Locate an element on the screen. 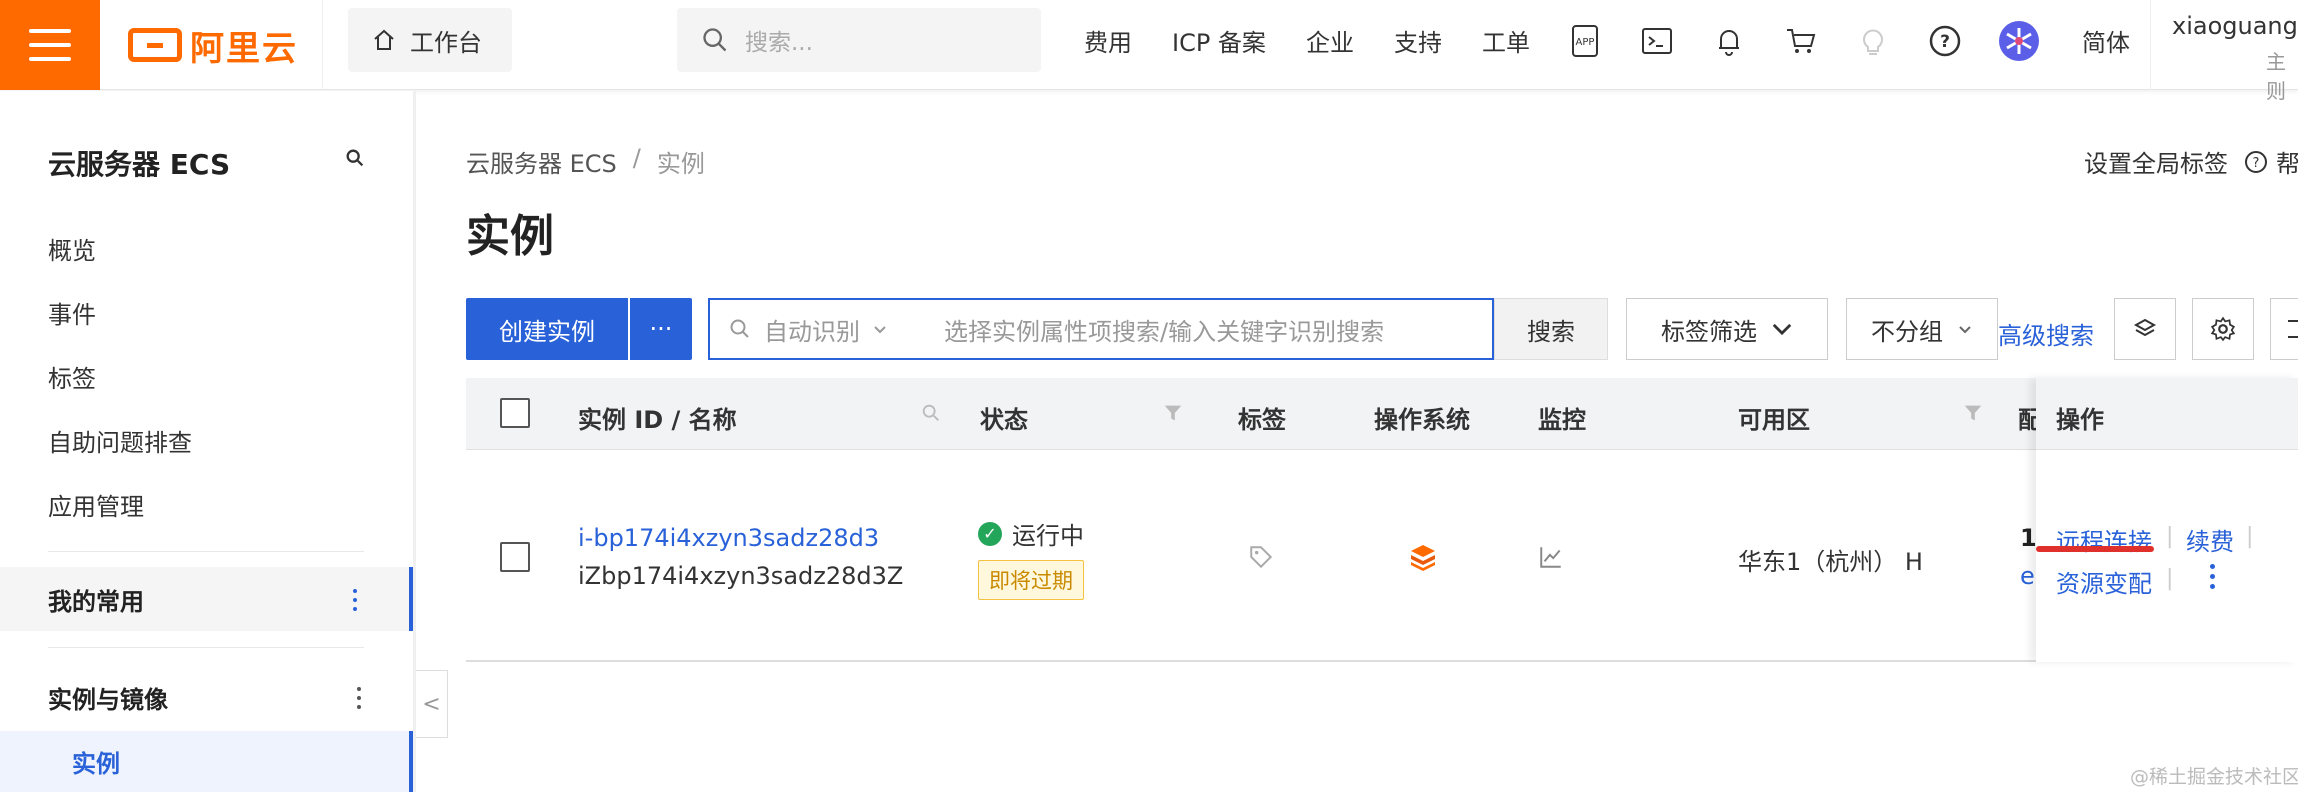 The height and width of the screenshot is (792, 2298). advanced-search-link: 高级搜索 is located at coordinates (2046, 333).